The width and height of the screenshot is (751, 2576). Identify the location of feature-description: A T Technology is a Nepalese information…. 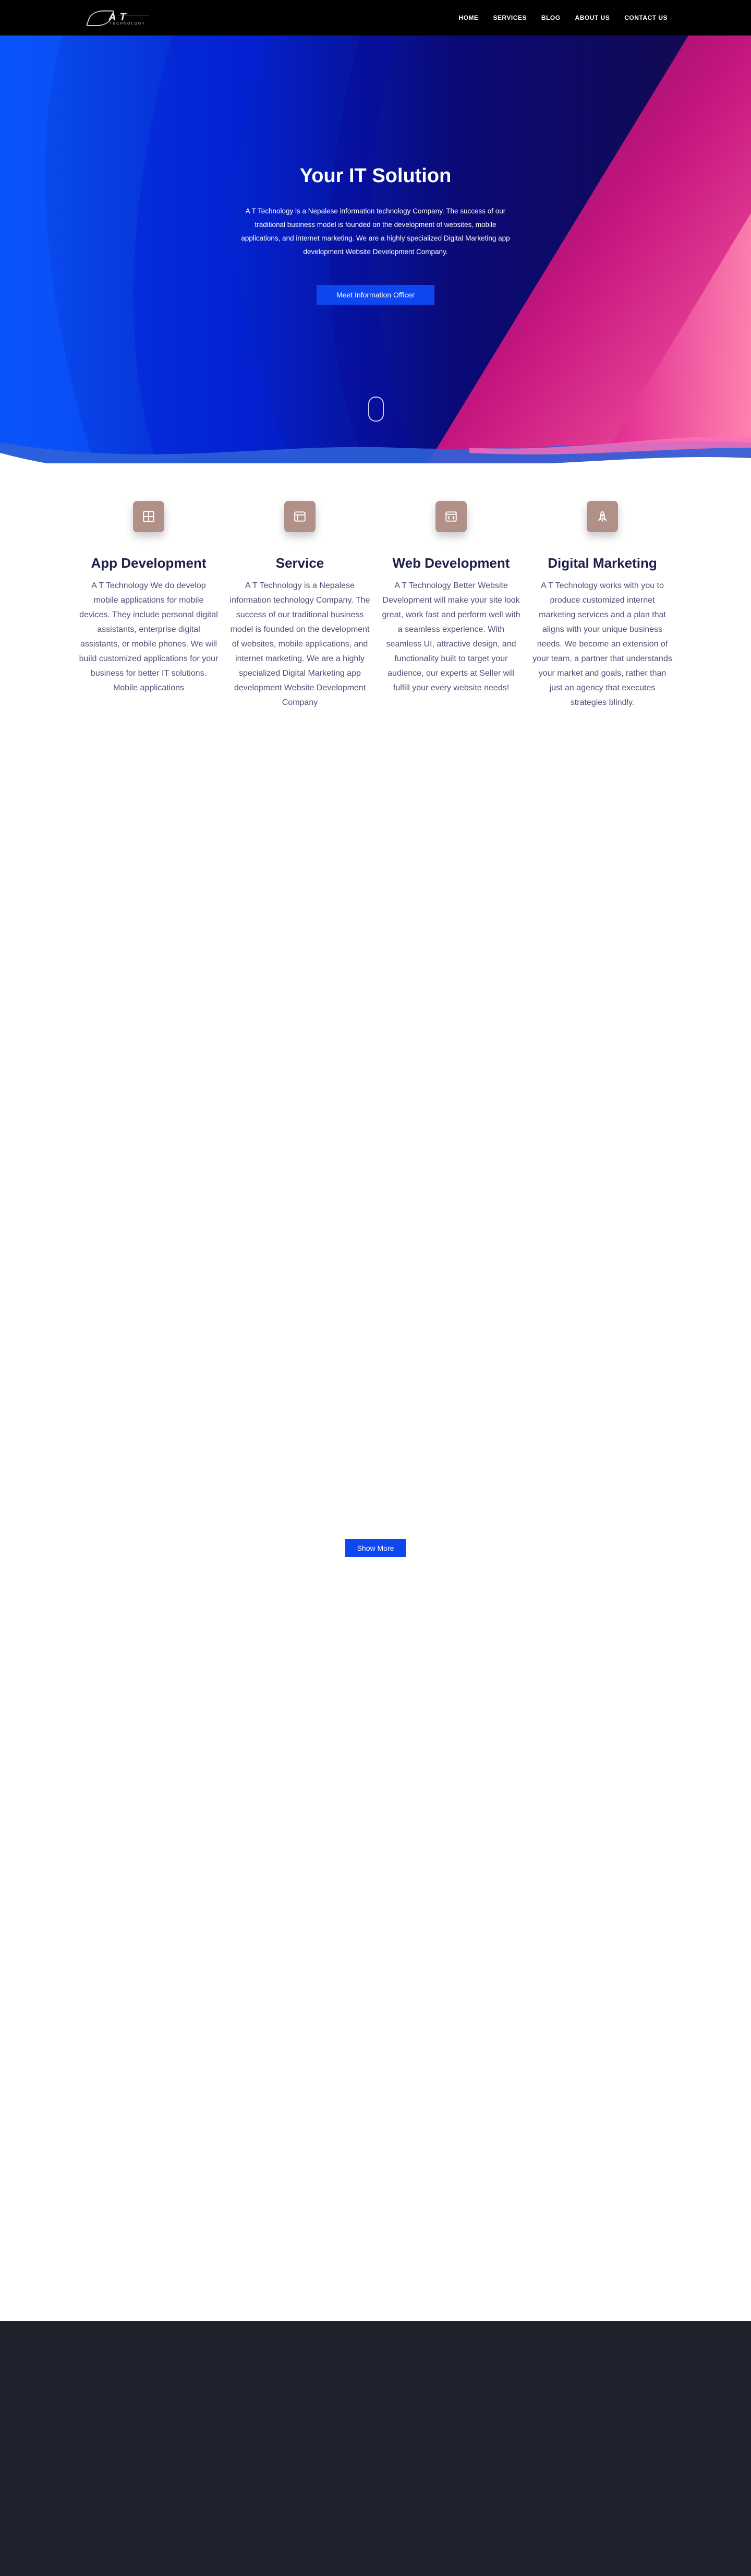
(300, 644).